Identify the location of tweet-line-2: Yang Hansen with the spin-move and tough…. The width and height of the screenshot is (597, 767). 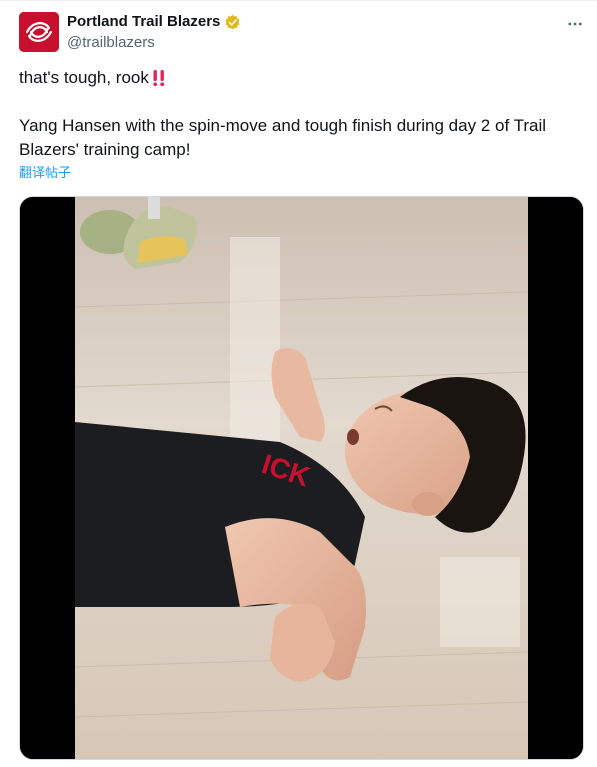
(282, 137).